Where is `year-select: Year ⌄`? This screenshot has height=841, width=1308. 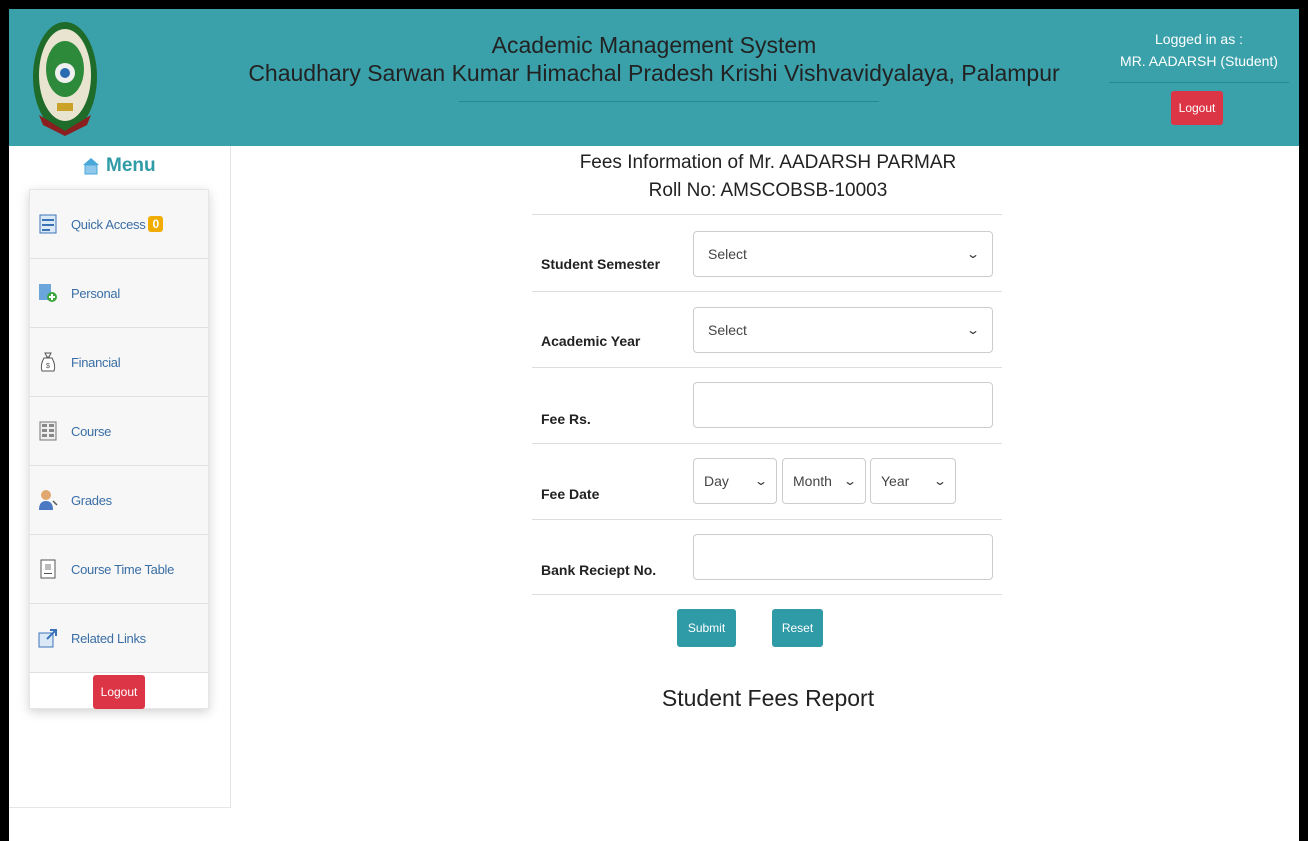
year-select: Year ⌄ is located at coordinates (913, 481).